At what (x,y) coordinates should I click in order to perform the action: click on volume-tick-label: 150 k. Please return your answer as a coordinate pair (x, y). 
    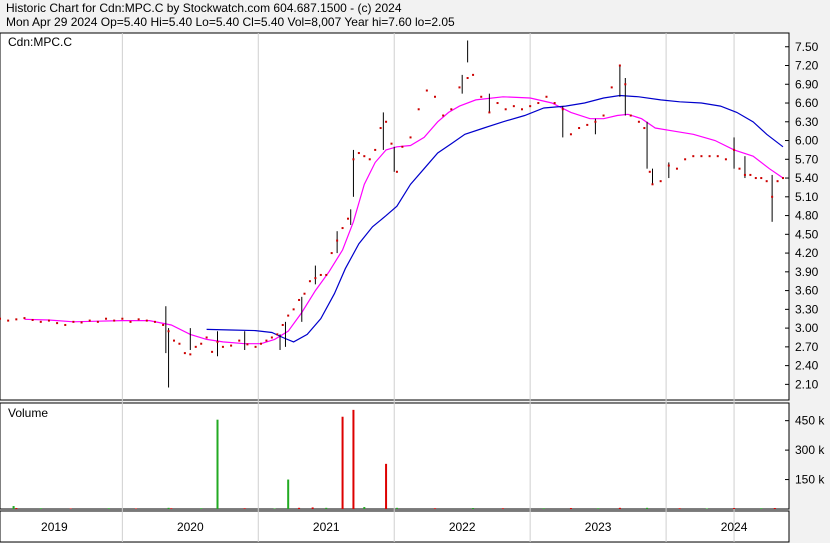
    Looking at the image, I should click on (810, 480).